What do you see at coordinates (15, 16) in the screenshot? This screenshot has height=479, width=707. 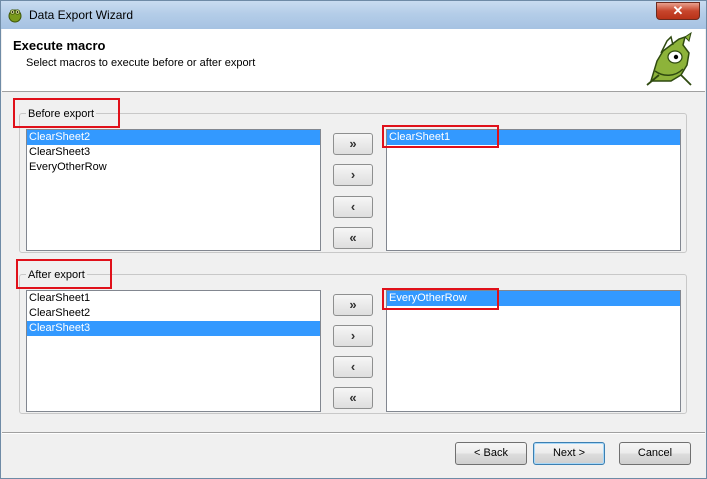 I see `app-frog-icon` at bounding box center [15, 16].